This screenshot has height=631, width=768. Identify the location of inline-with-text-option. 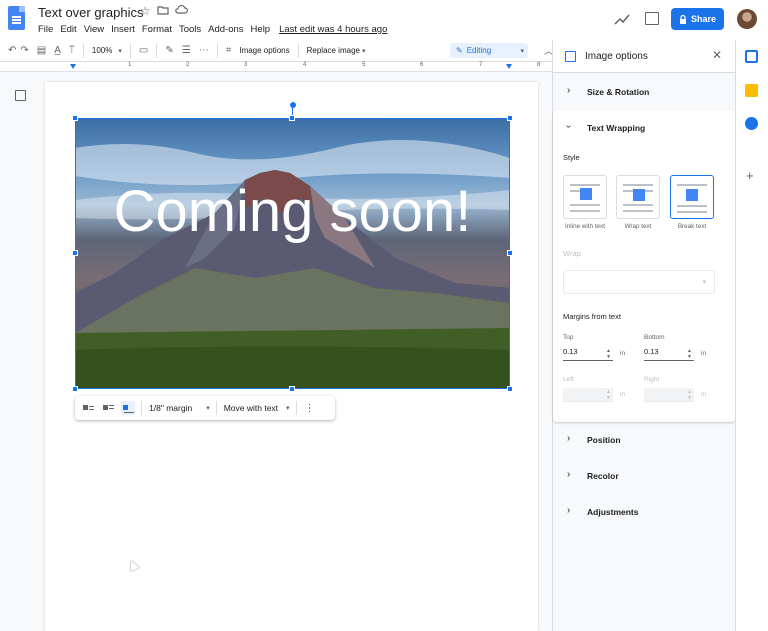
(585, 197).